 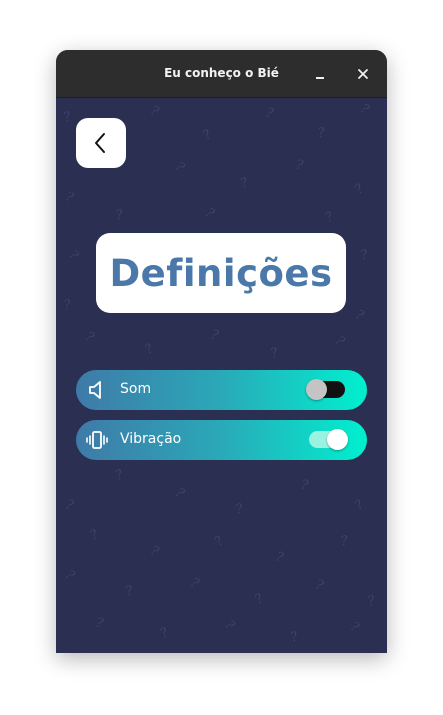 I want to click on window-title: Eu conheço o Bié, so click(x=221, y=73).